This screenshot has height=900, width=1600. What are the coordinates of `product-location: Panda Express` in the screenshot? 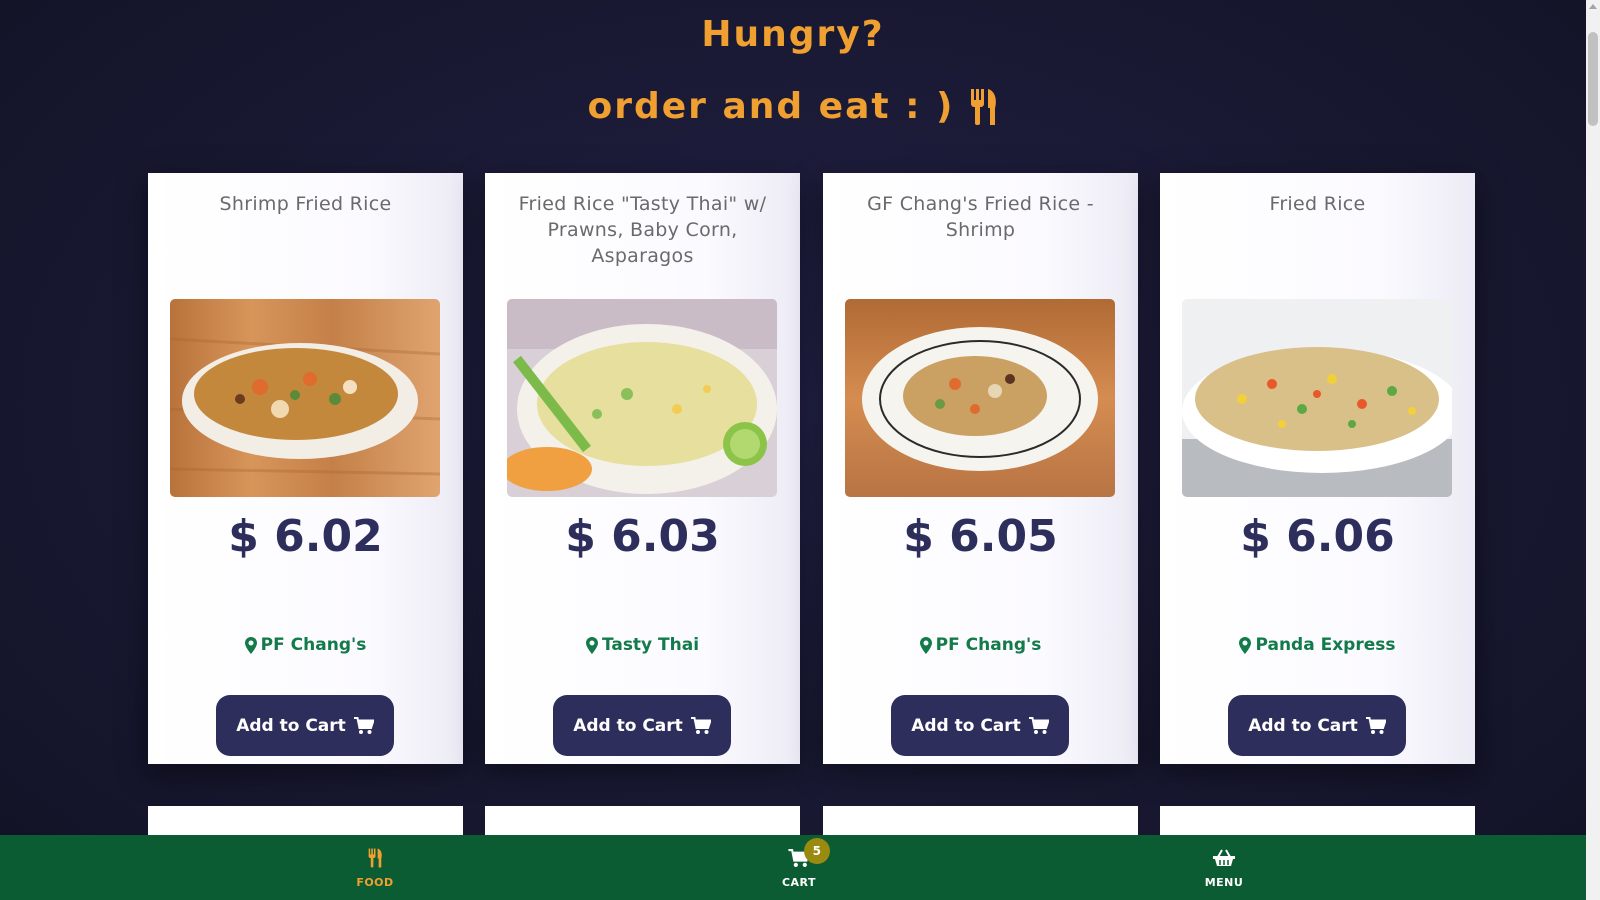 It's located at (1317, 645).